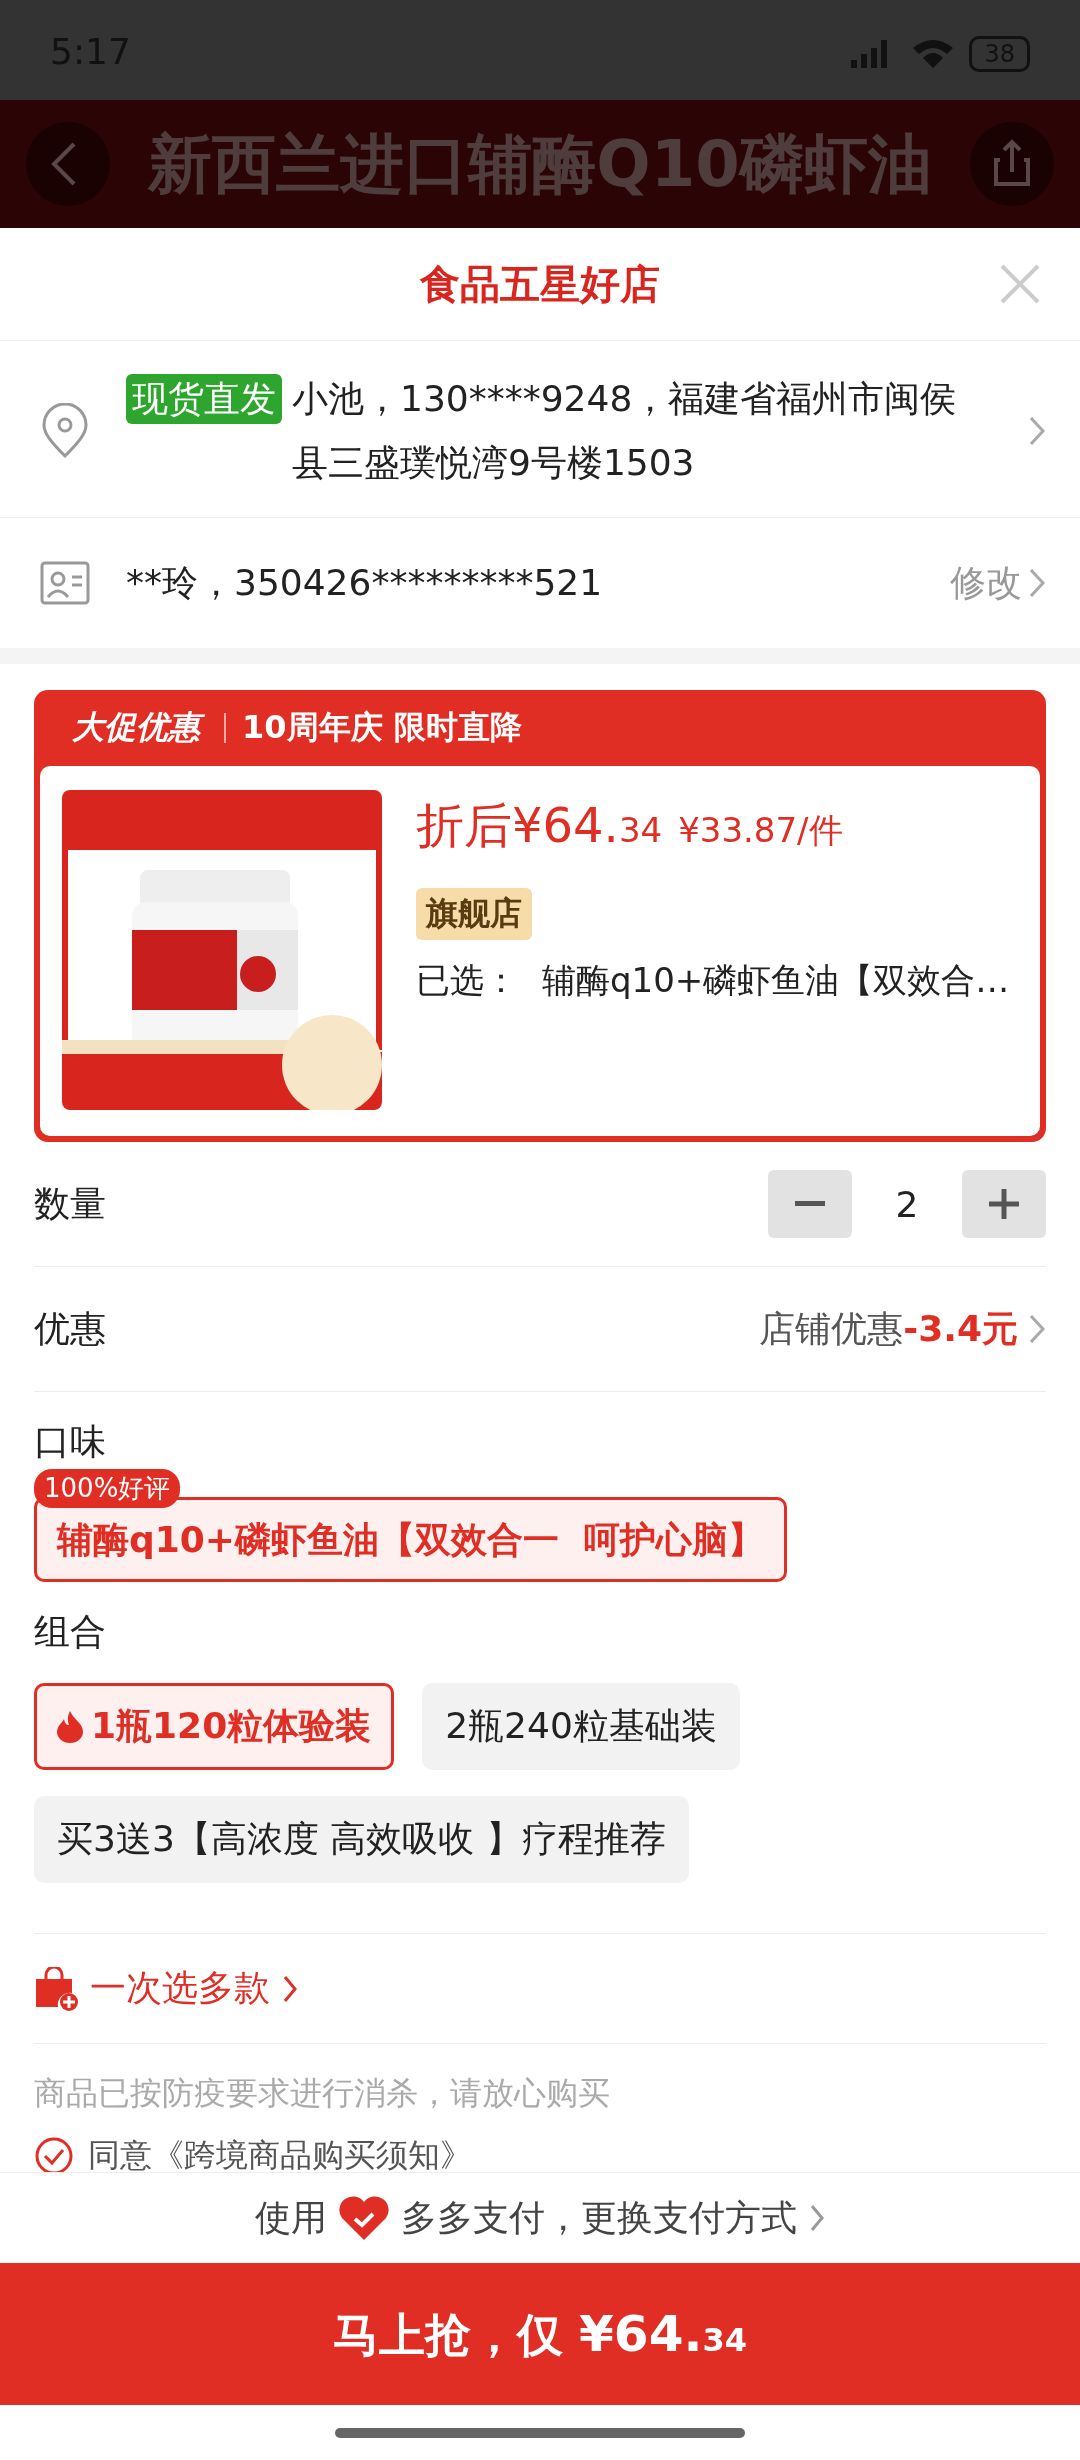 This screenshot has height=2460, width=1080. I want to click on multi-select-link: 一次选多款, so click(180, 1988).